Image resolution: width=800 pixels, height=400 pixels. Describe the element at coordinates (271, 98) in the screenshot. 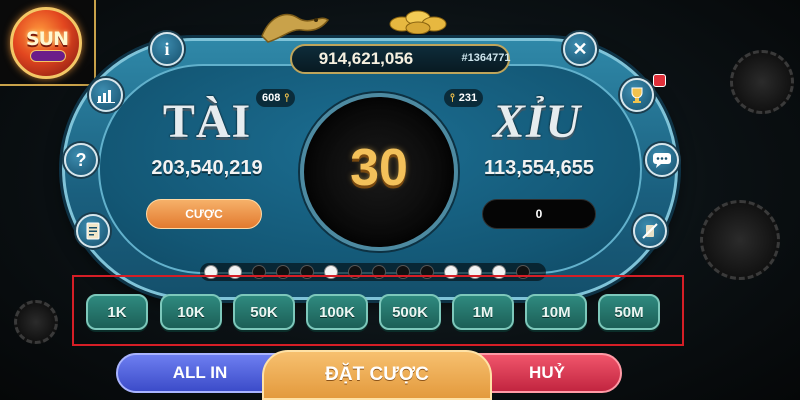

I see `tai-player-count-value: 608` at that location.